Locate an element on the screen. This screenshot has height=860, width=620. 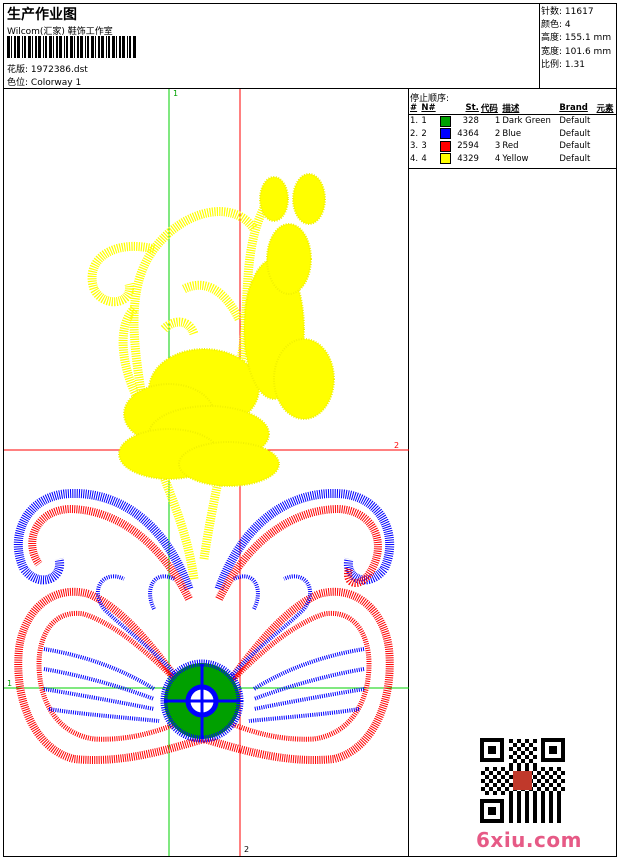
pattern-file: 花版: 1972386.dst is located at coordinates (47, 68).